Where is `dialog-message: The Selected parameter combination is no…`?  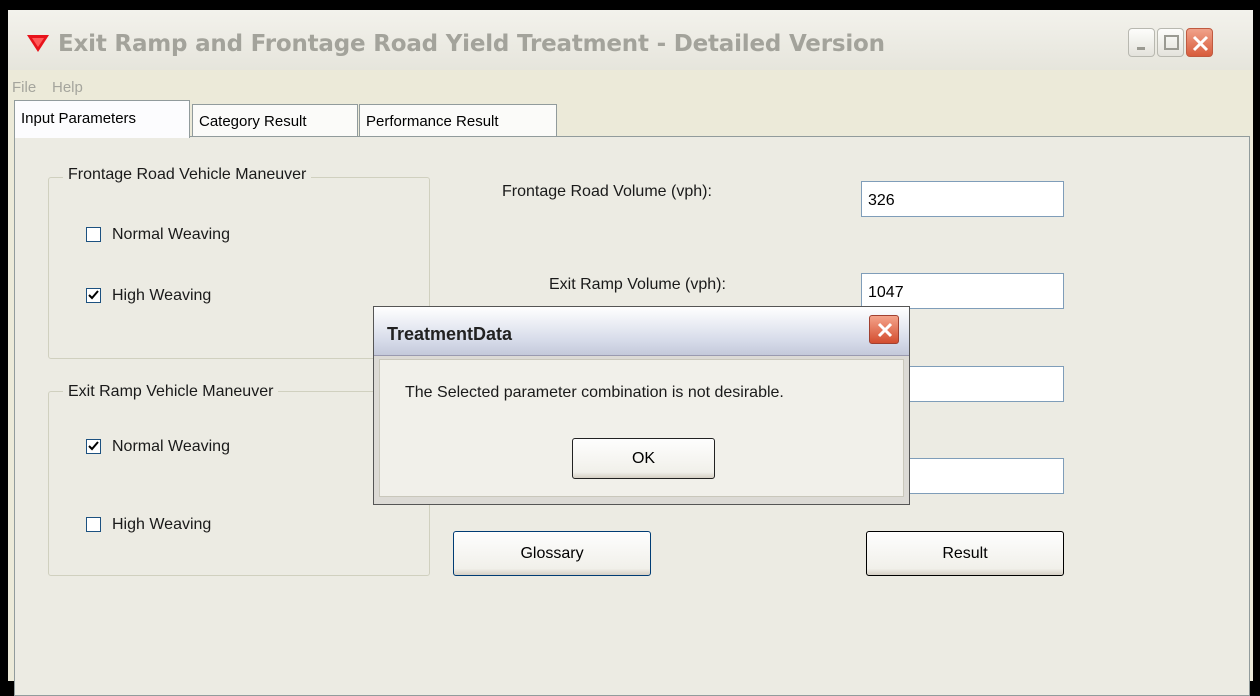 dialog-message: The Selected parameter combination is no… is located at coordinates (594, 392).